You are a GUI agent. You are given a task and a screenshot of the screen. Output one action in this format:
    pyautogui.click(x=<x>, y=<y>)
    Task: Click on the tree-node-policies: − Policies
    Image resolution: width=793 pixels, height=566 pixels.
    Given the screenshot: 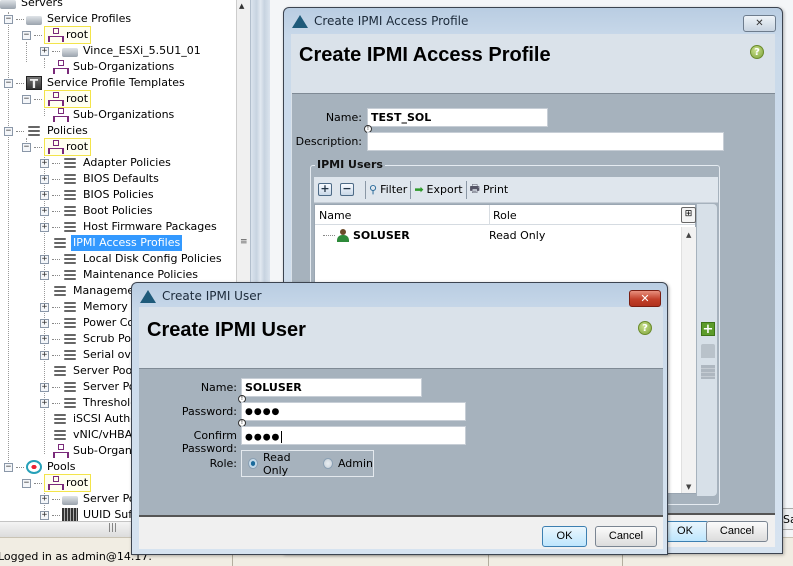 What is the action you would take?
    pyautogui.click(x=47, y=131)
    